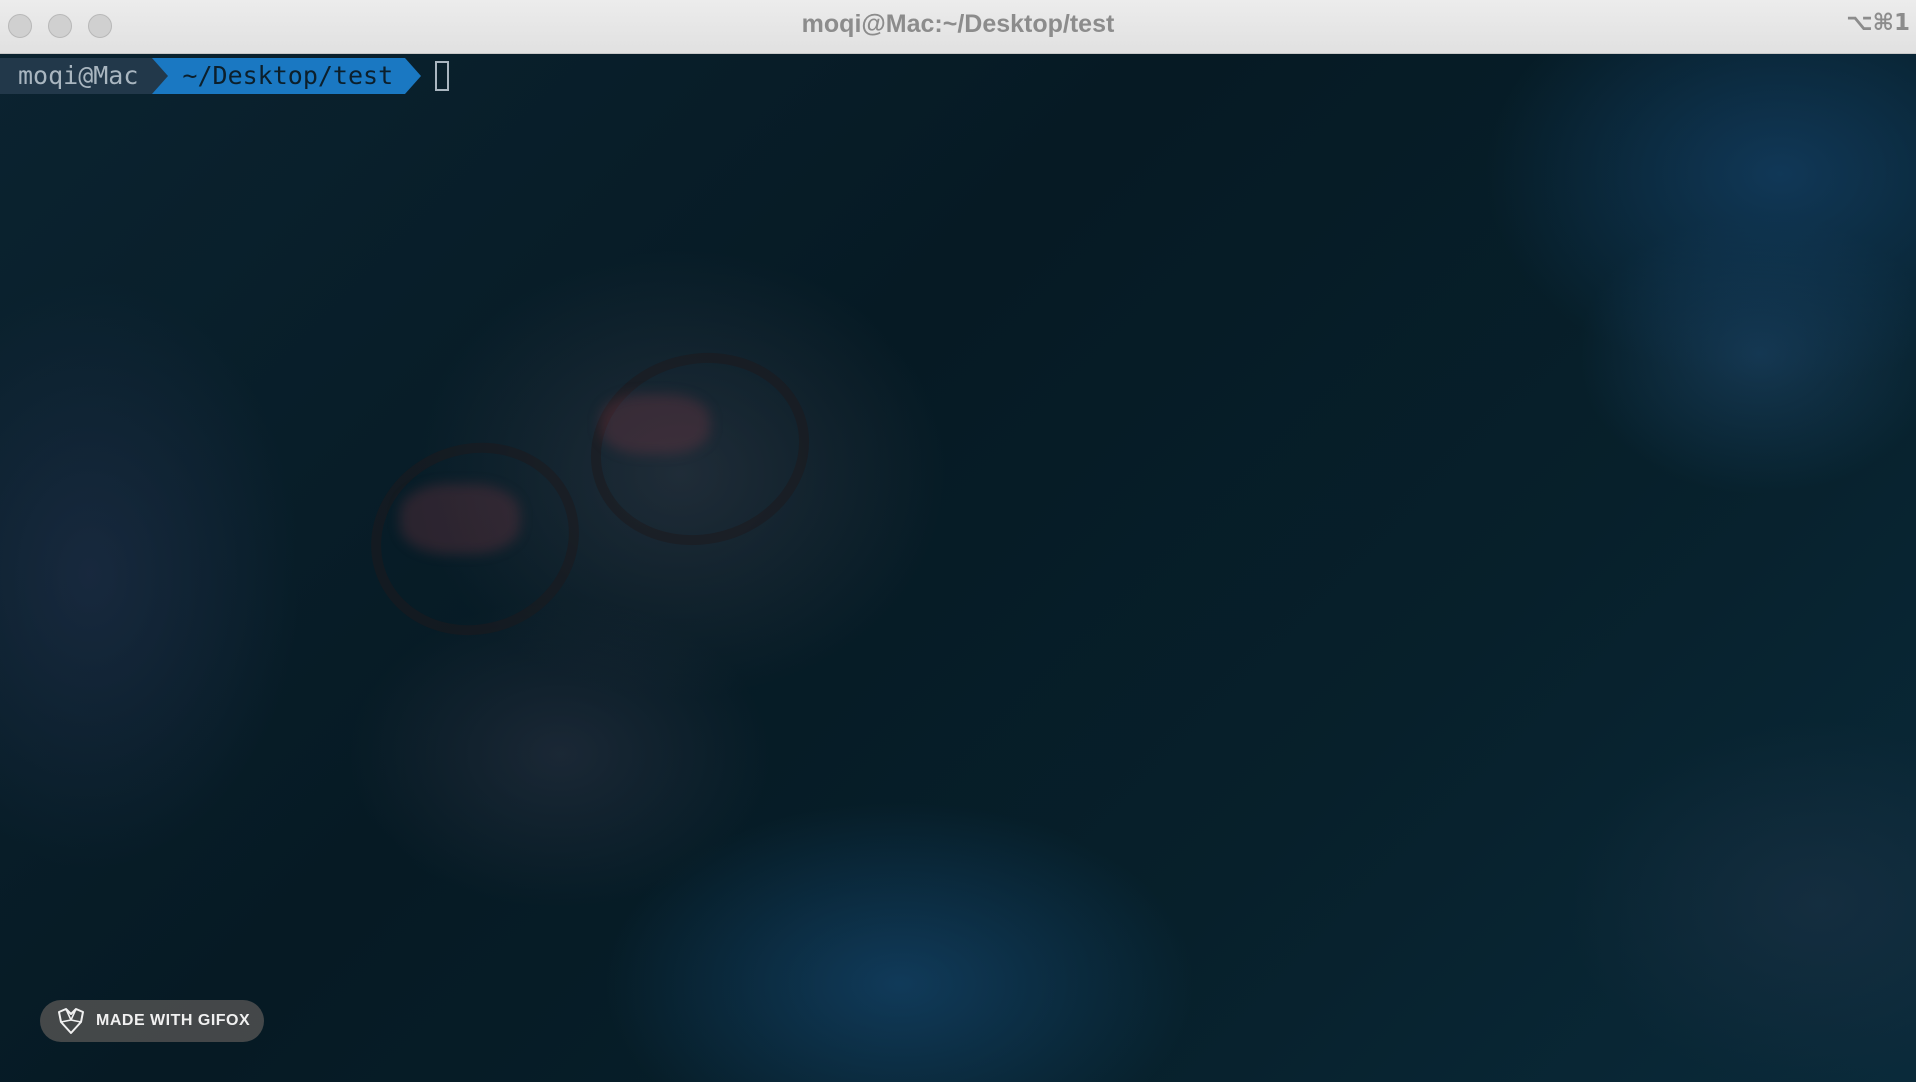 This screenshot has width=1916, height=1082. Describe the element at coordinates (287, 76) in the screenshot. I see `prompt-path: ~/Desktop/test` at that location.